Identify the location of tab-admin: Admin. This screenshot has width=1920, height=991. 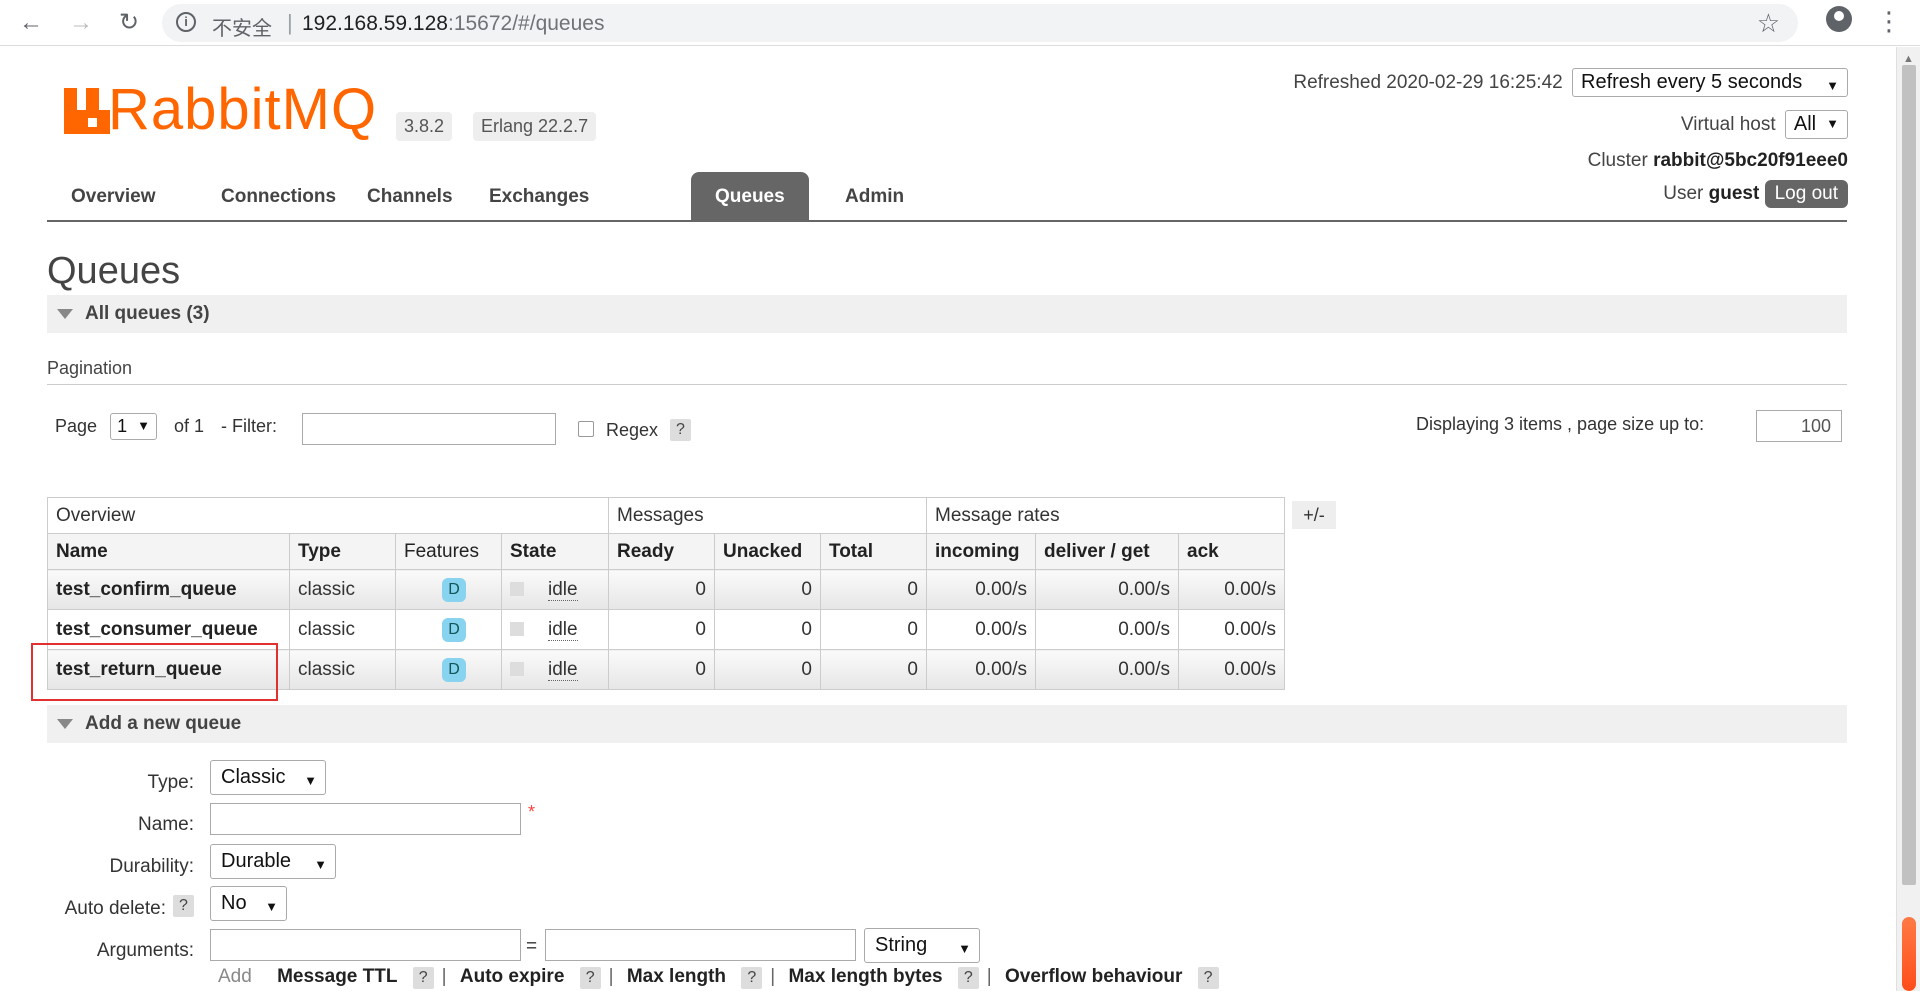
(874, 196).